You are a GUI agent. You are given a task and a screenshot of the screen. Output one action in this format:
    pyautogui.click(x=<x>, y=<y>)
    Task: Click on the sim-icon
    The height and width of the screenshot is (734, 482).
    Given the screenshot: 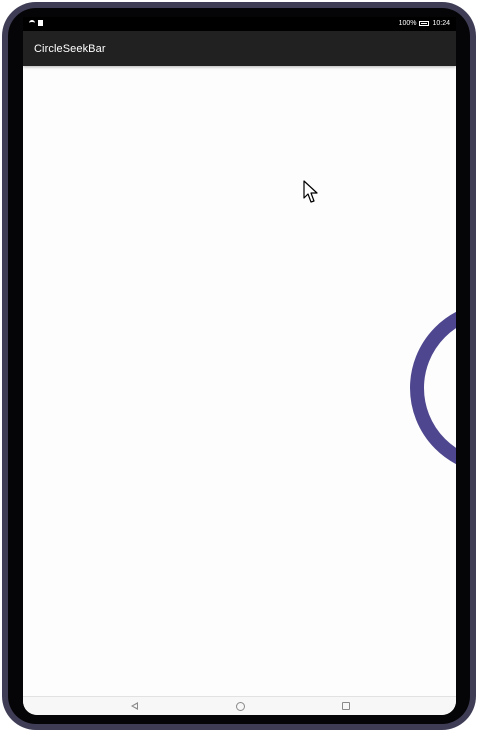 What is the action you would take?
    pyautogui.click(x=40, y=23)
    